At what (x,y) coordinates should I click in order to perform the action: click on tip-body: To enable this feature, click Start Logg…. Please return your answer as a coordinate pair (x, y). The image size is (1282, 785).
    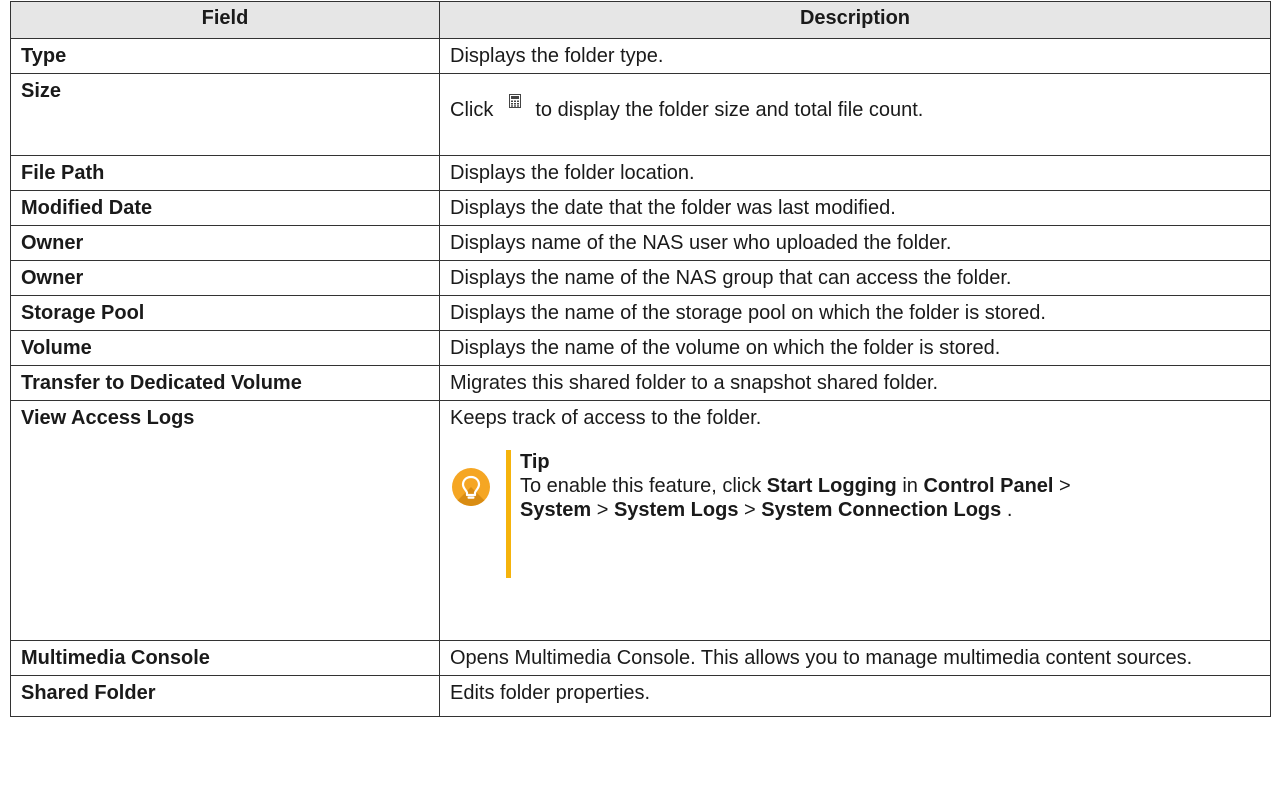
    Looking at the image, I should click on (890, 498).